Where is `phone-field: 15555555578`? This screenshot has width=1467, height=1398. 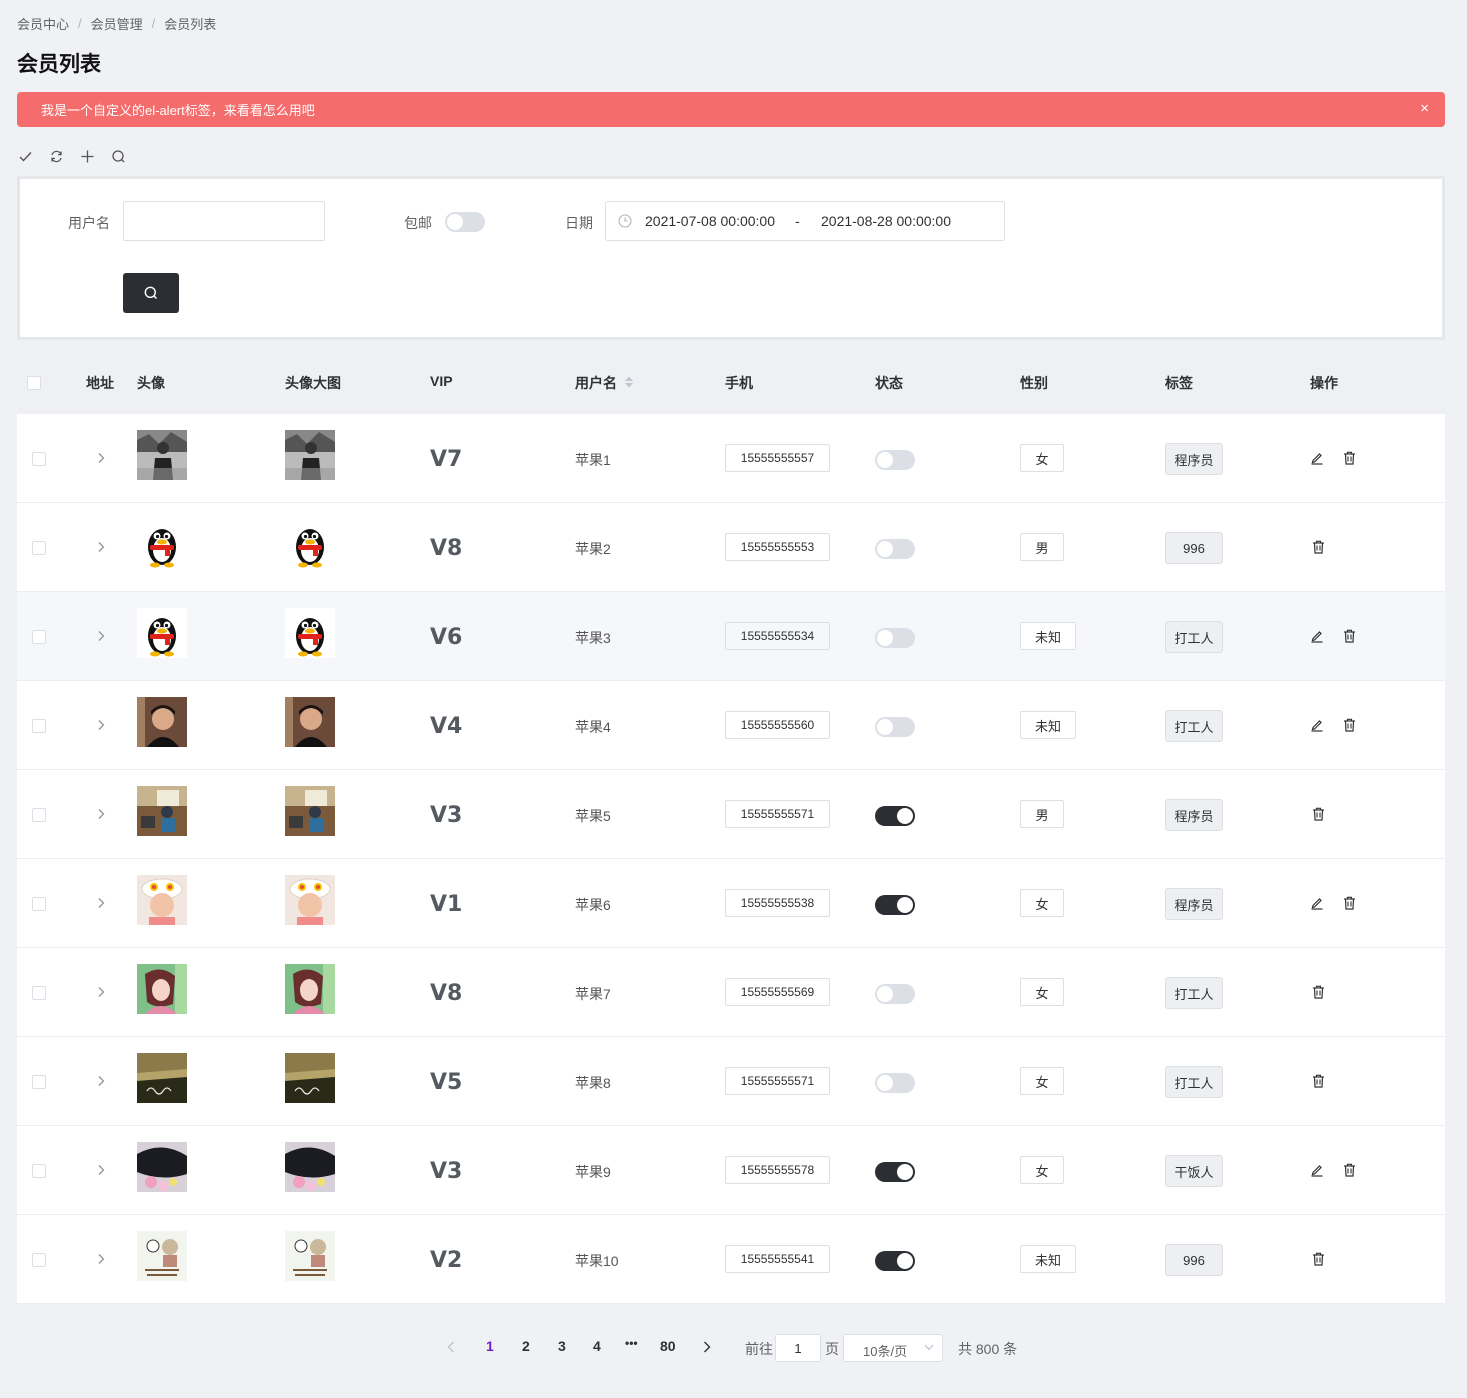
phone-field: 15555555578 is located at coordinates (777, 1170).